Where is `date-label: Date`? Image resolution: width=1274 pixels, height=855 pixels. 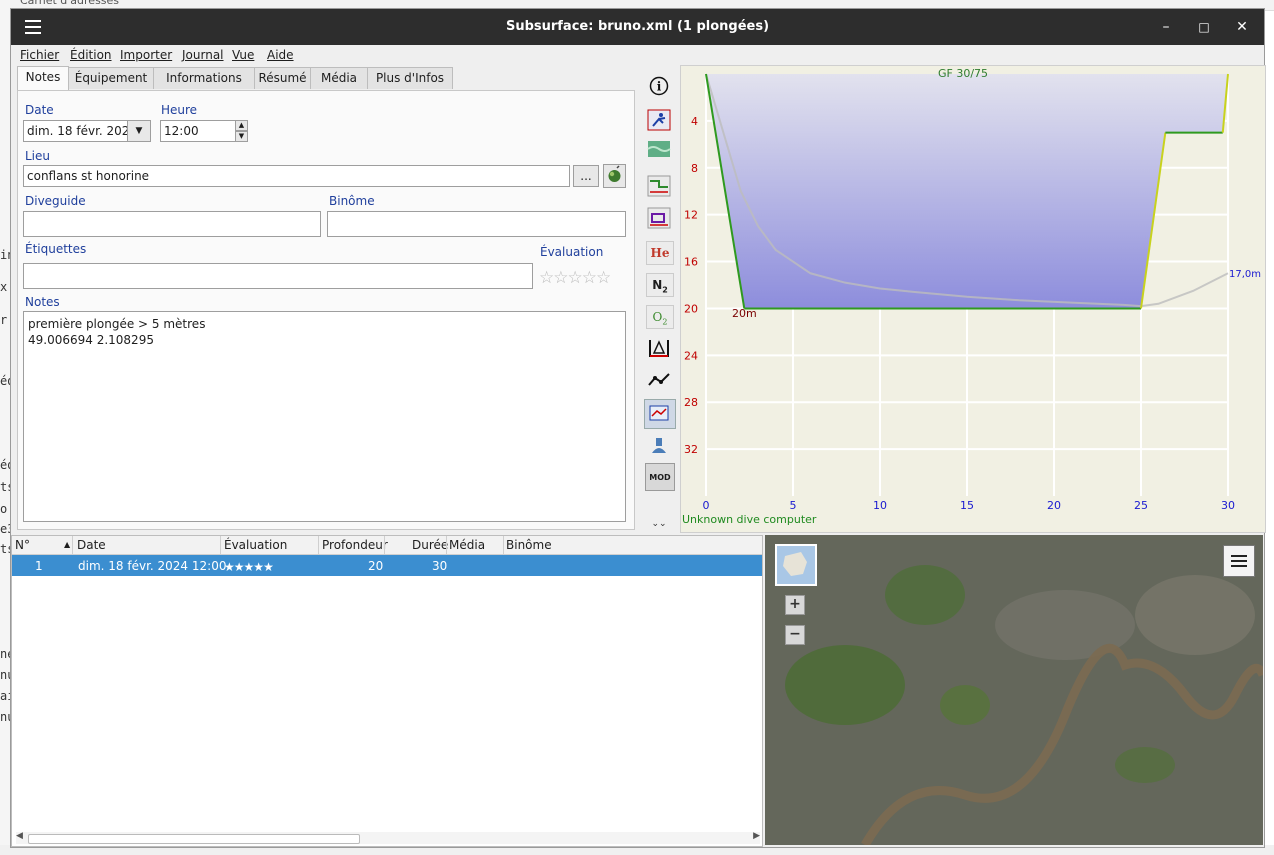
date-label: Date is located at coordinates (39, 110).